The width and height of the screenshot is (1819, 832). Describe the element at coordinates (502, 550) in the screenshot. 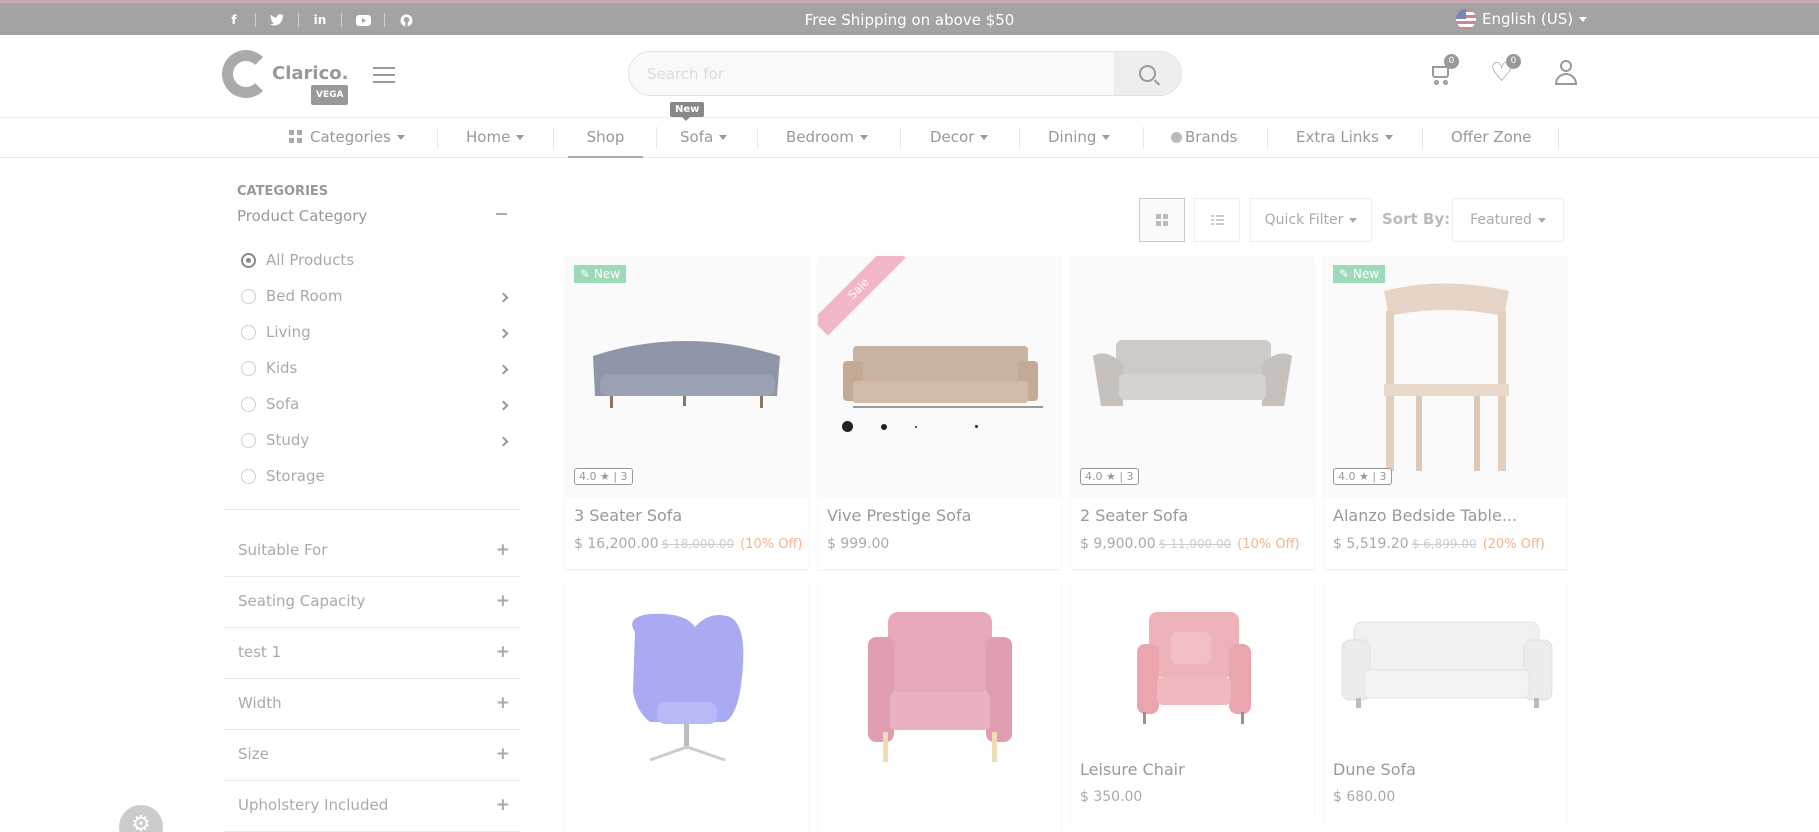

I see `plus-icon: +` at that location.